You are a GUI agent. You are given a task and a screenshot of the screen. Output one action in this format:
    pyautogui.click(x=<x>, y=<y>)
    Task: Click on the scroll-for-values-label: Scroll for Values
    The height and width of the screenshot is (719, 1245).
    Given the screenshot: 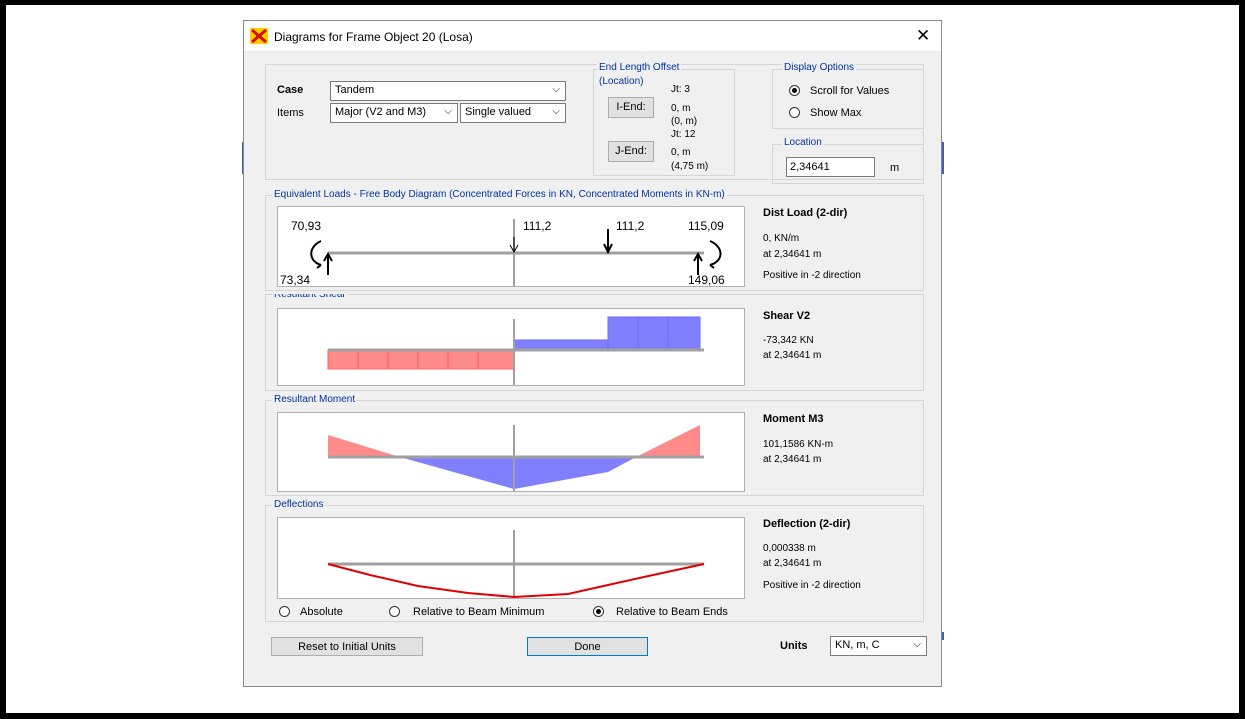 What is the action you would take?
    pyautogui.click(x=849, y=91)
    